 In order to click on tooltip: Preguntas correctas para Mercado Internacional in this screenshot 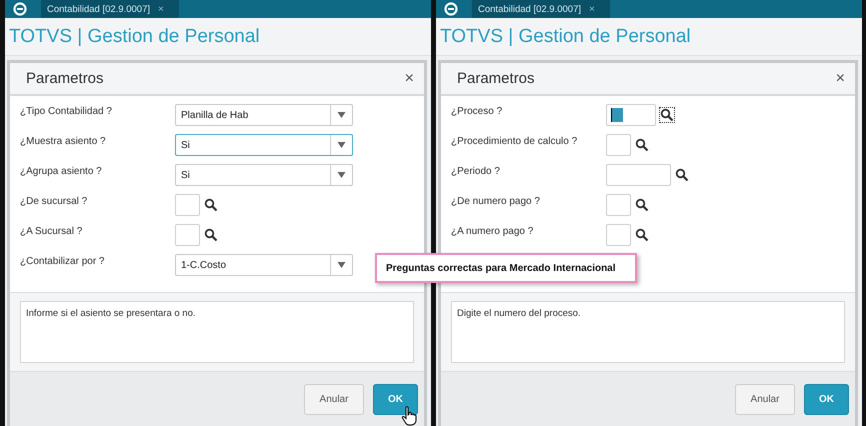, I will do `click(506, 268)`.